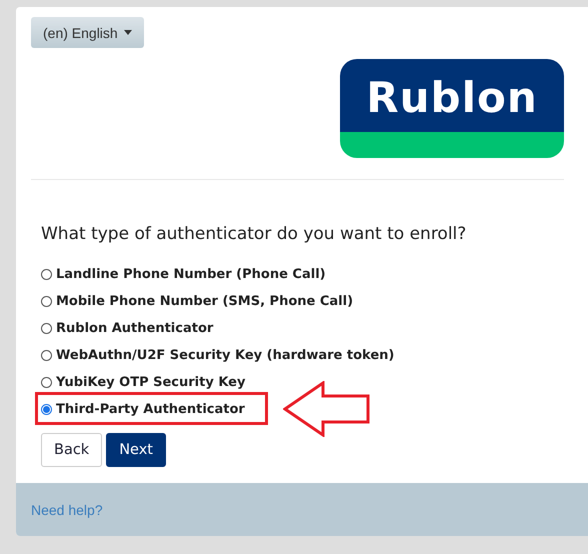 This screenshot has height=554, width=588. What do you see at coordinates (327, 409) in the screenshot?
I see `arrow-icon` at bounding box center [327, 409].